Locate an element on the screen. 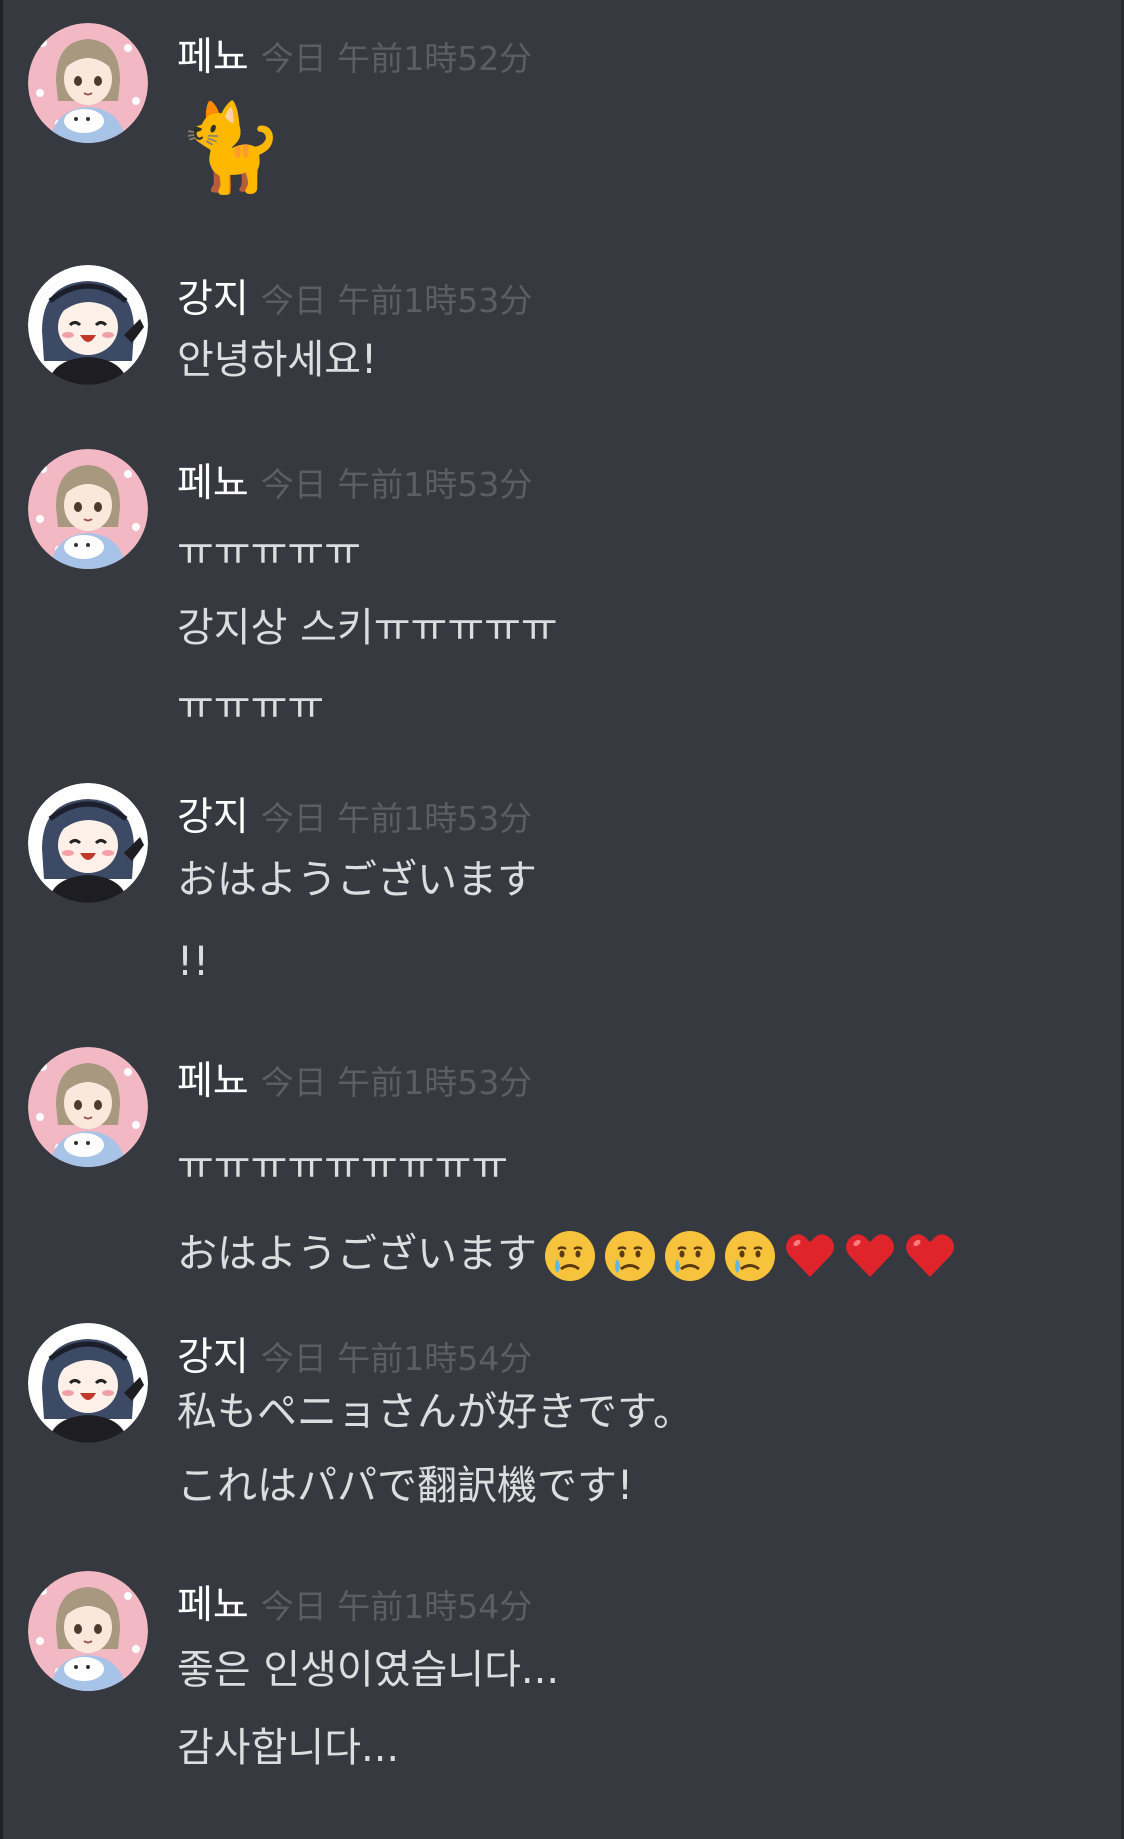  message-text: 私もペニョさんが好きです。 is located at coordinates (435, 1412).